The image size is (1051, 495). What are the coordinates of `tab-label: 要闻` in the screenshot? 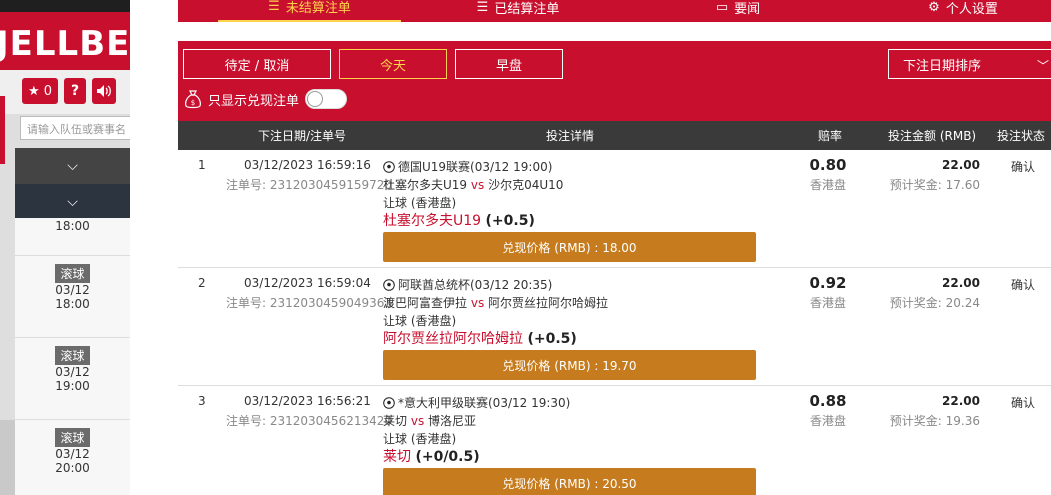 It's located at (747, 9).